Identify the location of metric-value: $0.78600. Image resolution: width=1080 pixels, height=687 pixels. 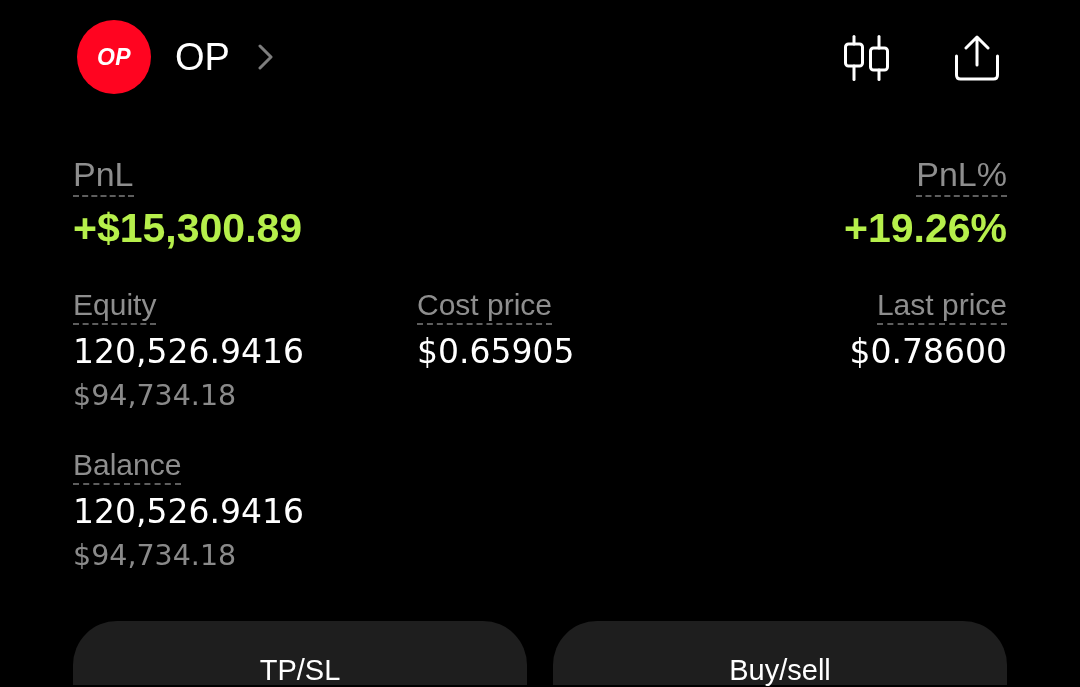
(928, 352).